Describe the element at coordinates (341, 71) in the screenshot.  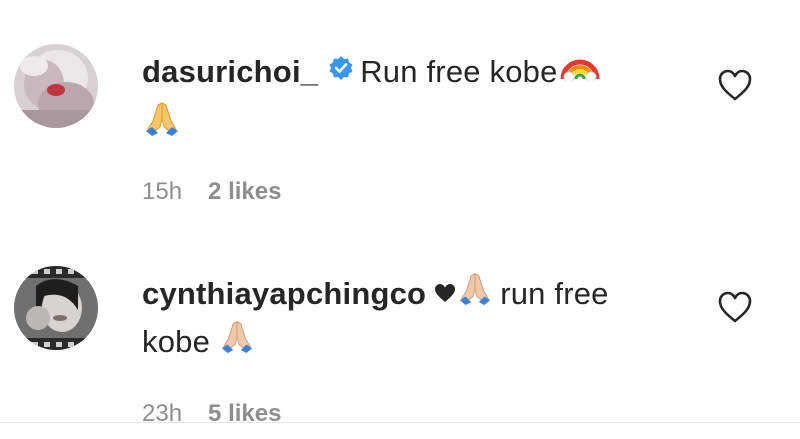
I see `verified-badge-icon` at that location.